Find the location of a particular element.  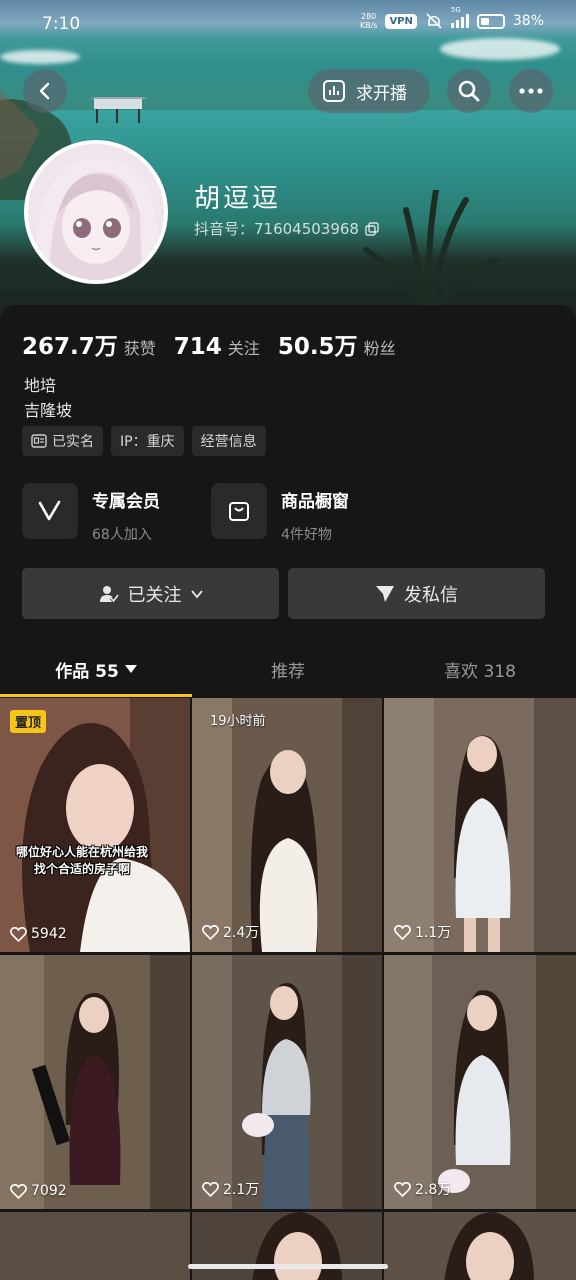

tab-indicator is located at coordinates (96, 695).